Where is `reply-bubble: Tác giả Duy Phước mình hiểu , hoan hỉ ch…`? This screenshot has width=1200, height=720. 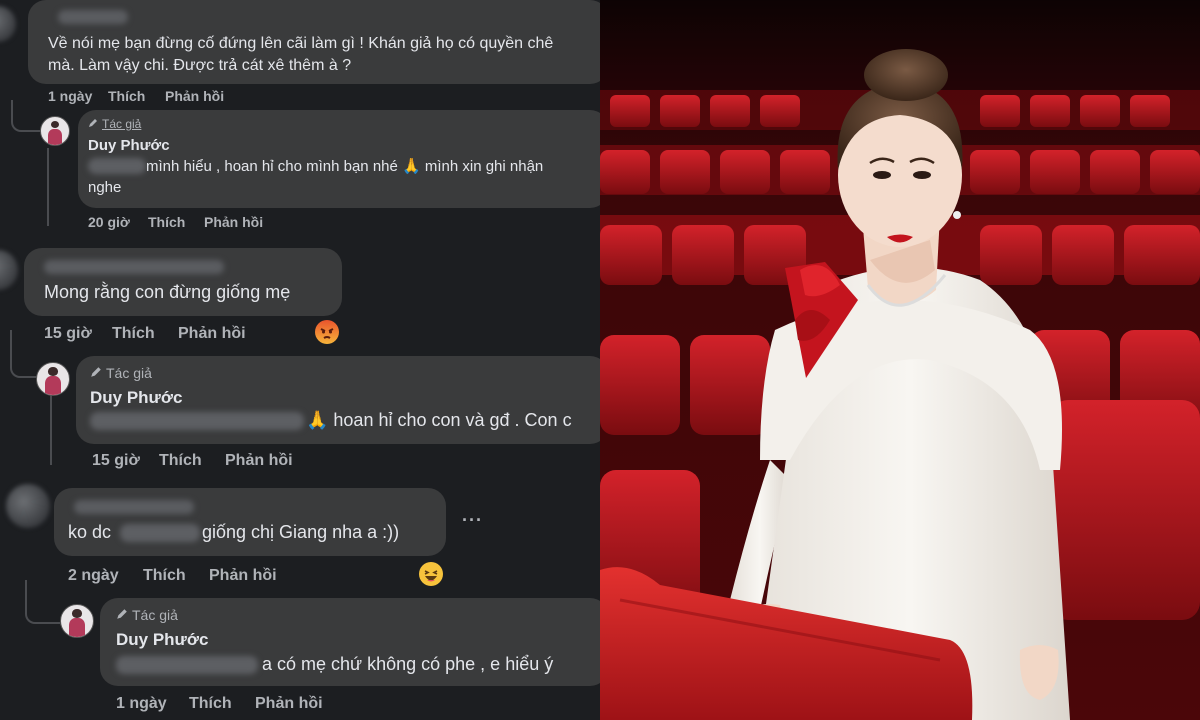
reply-bubble: Tác giả Duy Phước mình hiểu , hoan hỉ ch… is located at coordinates (339, 159).